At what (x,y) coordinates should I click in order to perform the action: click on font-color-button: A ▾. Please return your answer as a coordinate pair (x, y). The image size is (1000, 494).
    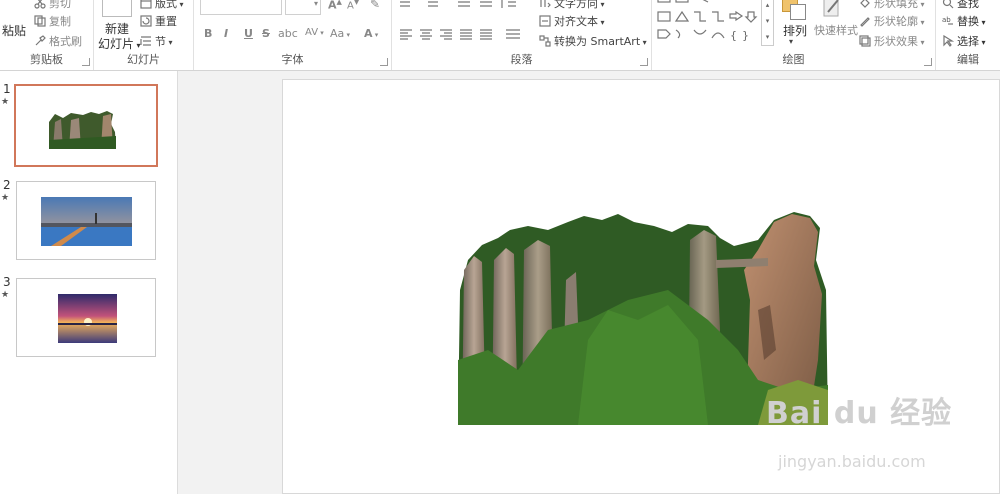
    Looking at the image, I should click on (371, 33).